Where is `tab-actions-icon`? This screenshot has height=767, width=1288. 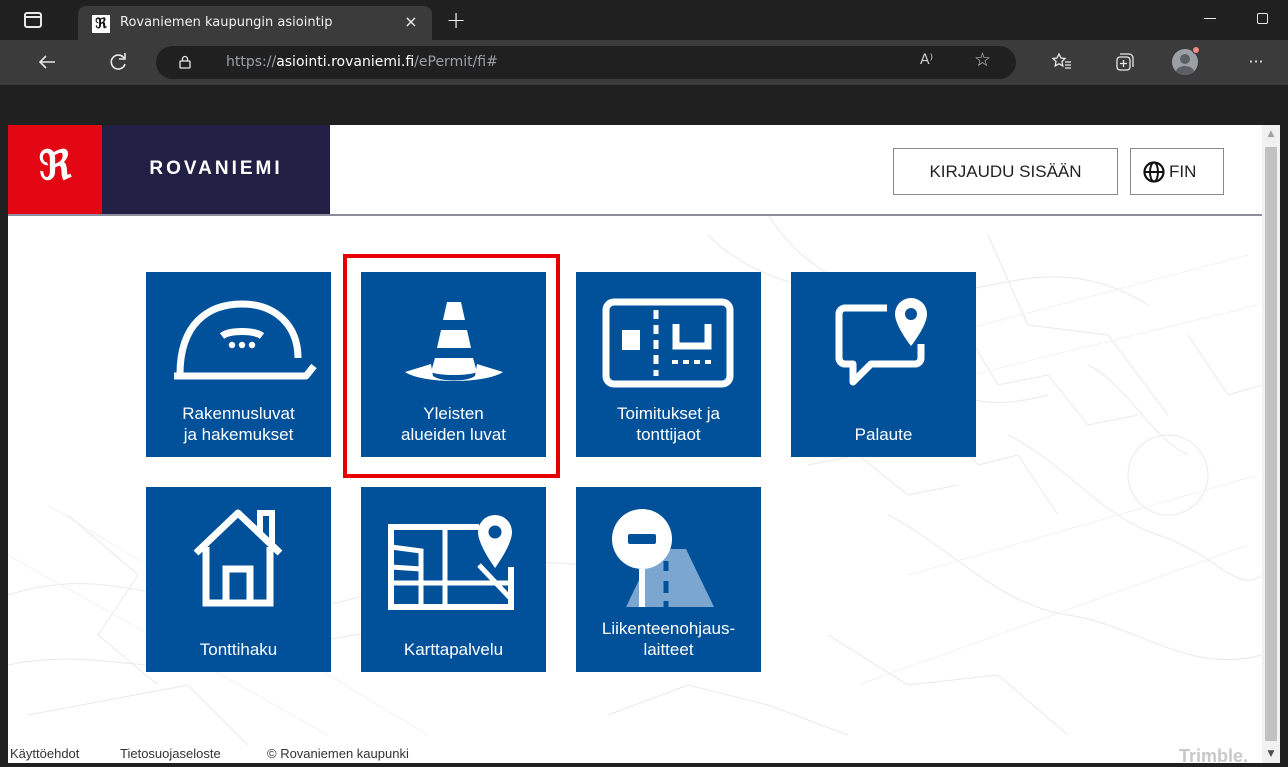 tab-actions-icon is located at coordinates (33, 20).